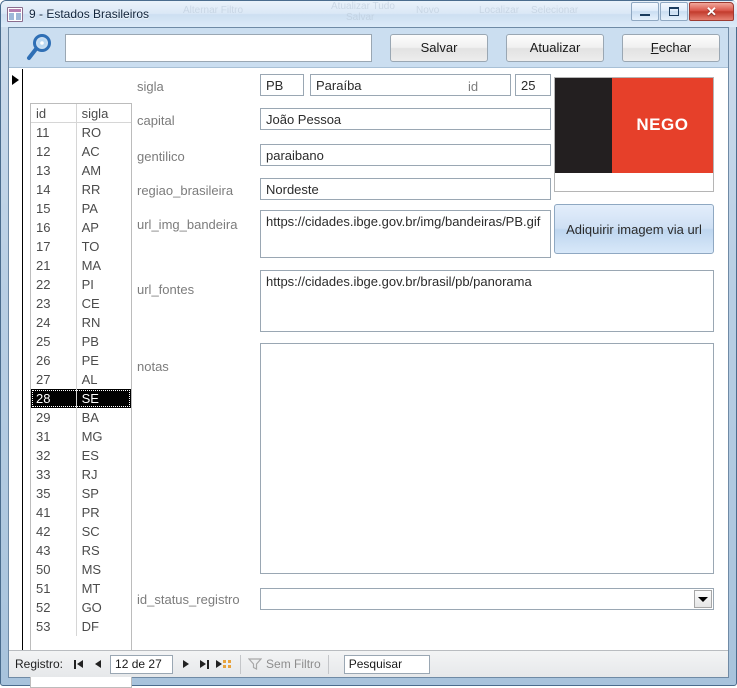  Describe the element at coordinates (204, 664) in the screenshot. I see `last-record-button` at that location.